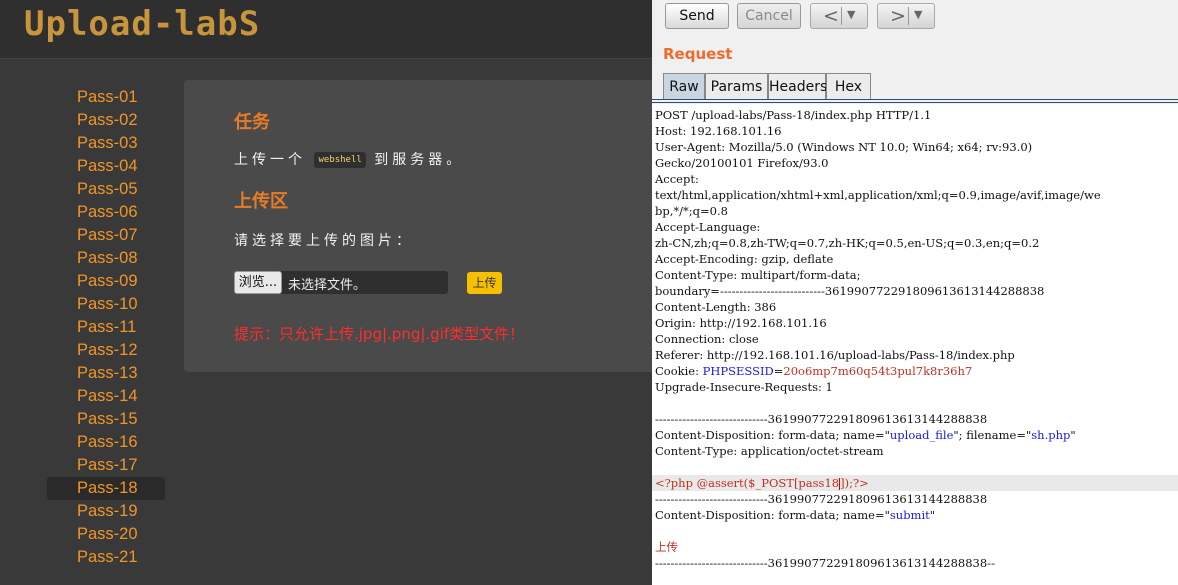  I want to click on request-heading: Request, so click(698, 54).